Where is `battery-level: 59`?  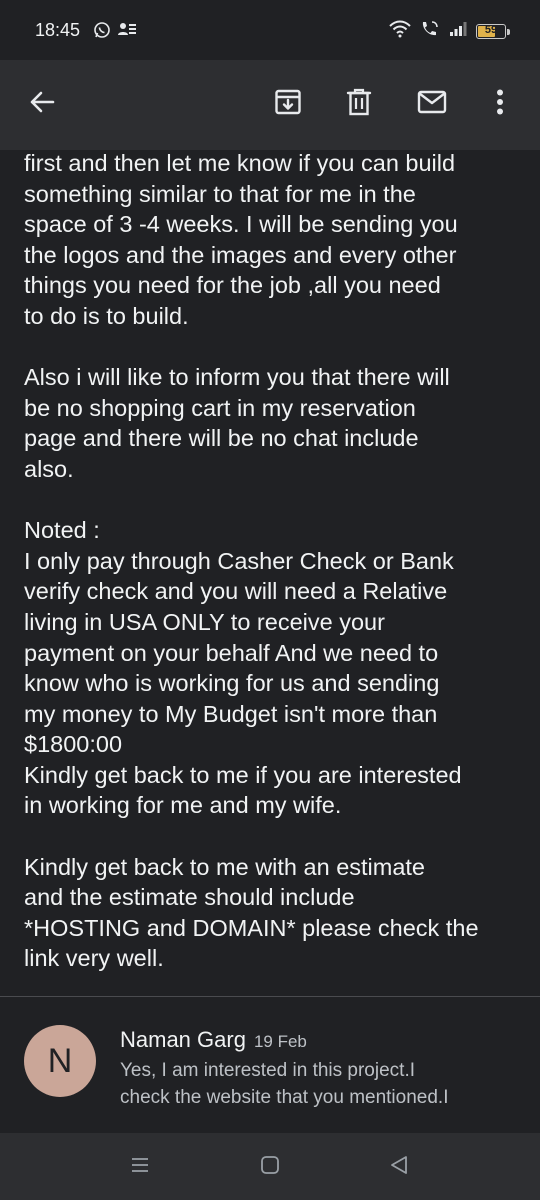
battery-level: 59 is located at coordinates (491, 30).